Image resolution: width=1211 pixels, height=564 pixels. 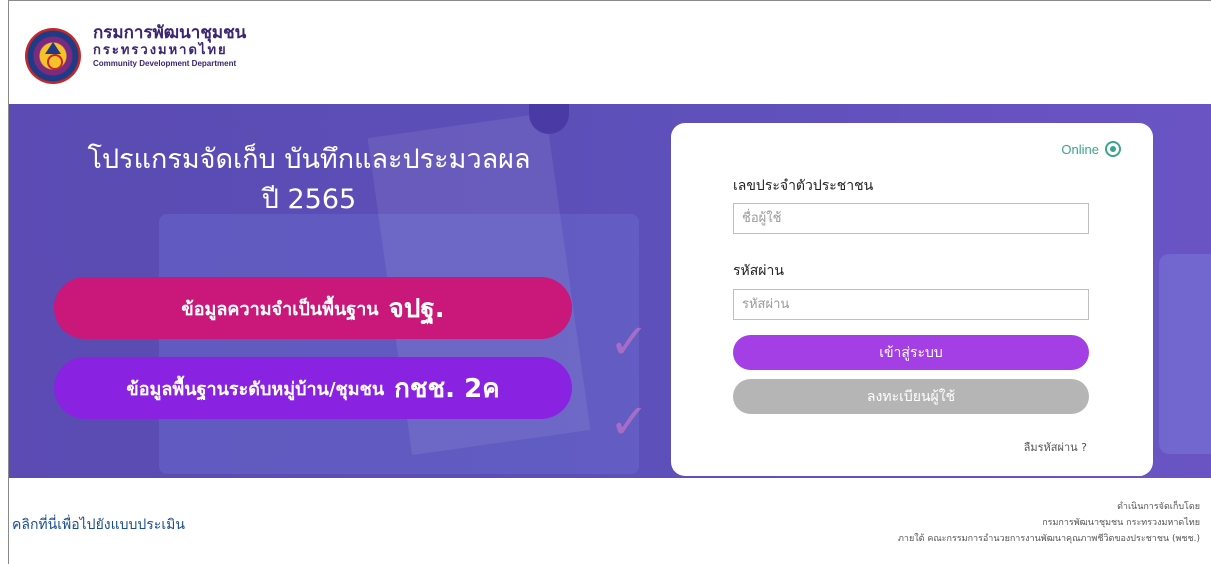 What do you see at coordinates (53, 48) in the screenshot?
I see `logo-roof-shape` at bounding box center [53, 48].